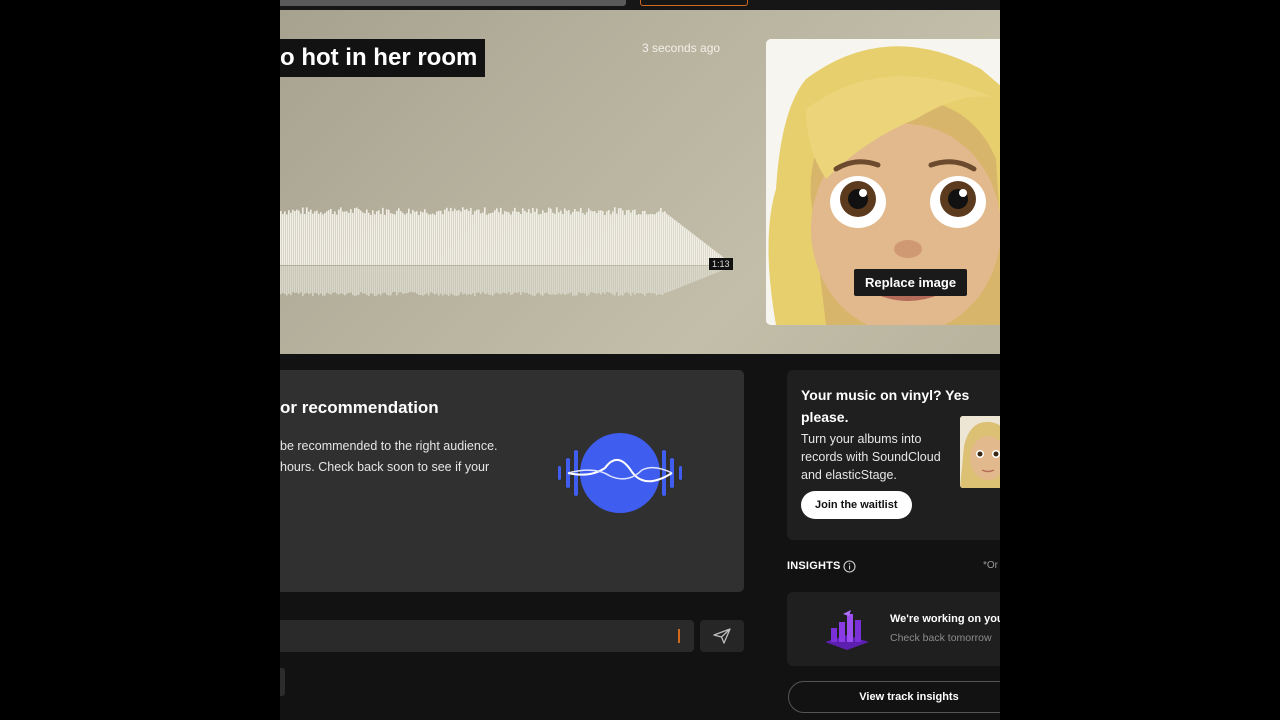 Image resolution: width=1280 pixels, height=720 pixels. I want to click on nav-upload-segment, so click(694, 3).